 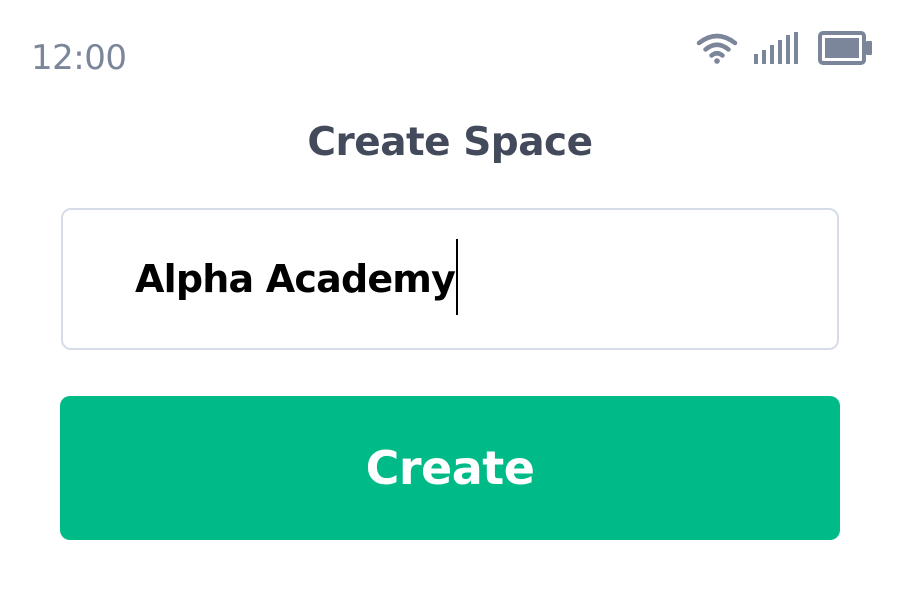 What do you see at coordinates (457, 277) in the screenshot?
I see `text-cursor` at bounding box center [457, 277].